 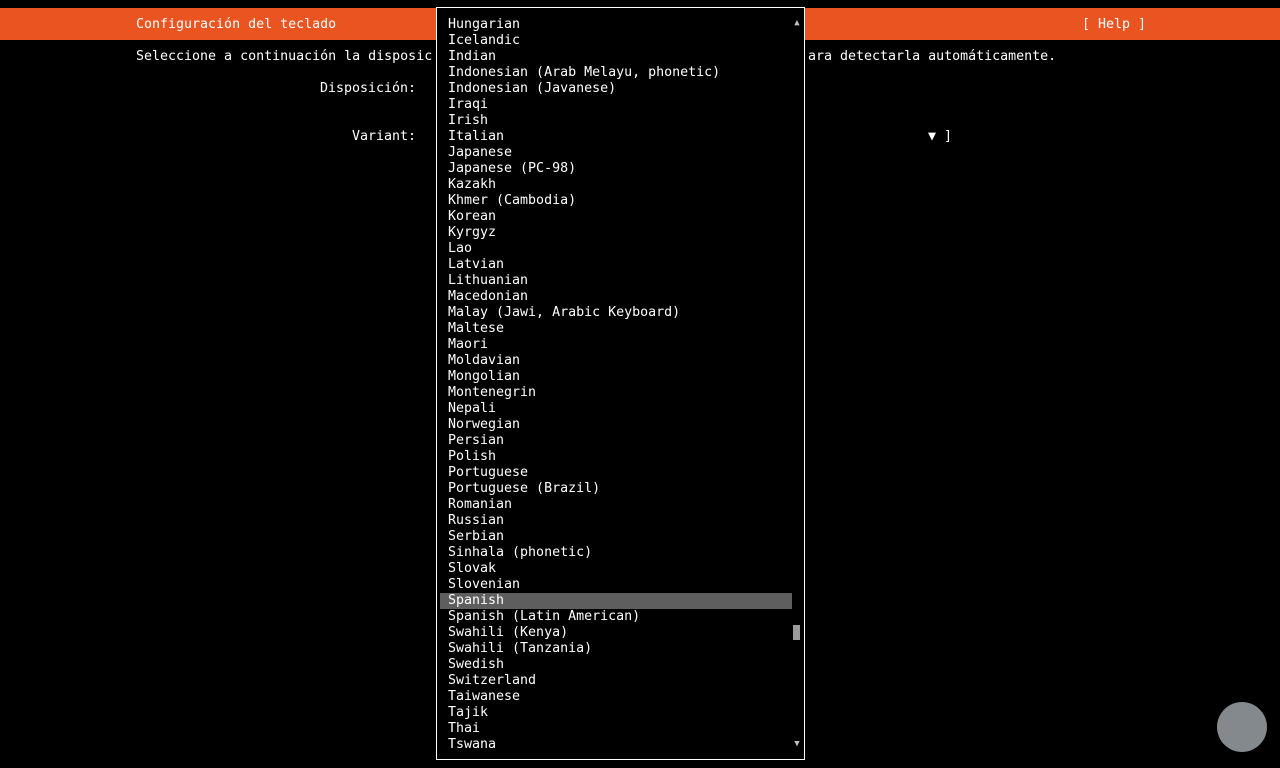 I want to click on help-button: [ Help ], so click(x=1114, y=25).